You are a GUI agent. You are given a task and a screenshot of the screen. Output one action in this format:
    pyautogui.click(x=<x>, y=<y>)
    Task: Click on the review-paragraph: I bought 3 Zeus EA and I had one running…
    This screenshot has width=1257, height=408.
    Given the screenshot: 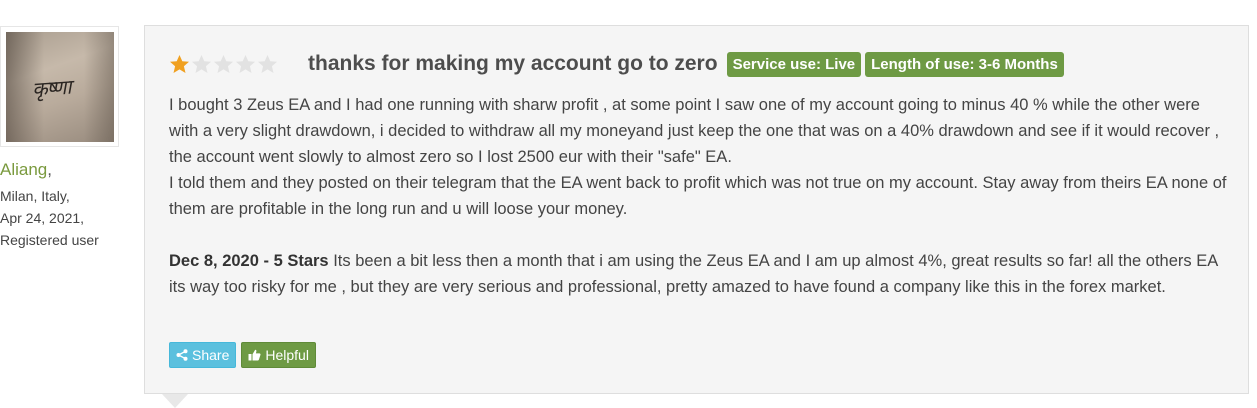 What is the action you would take?
    pyautogui.click(x=694, y=131)
    